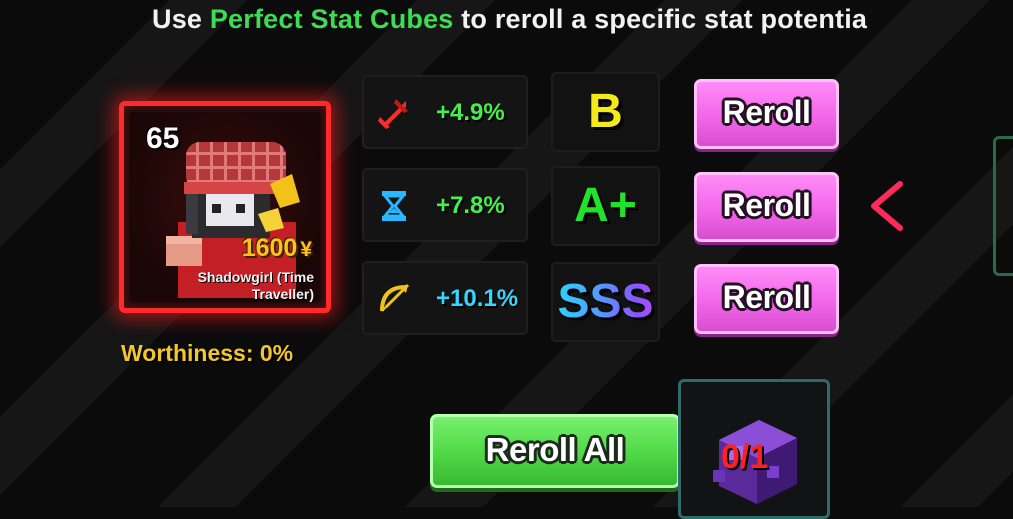 This screenshot has height=519, width=1013. Describe the element at coordinates (331, 19) in the screenshot. I see `title-highlight: Perfect Stat Cubes` at that location.